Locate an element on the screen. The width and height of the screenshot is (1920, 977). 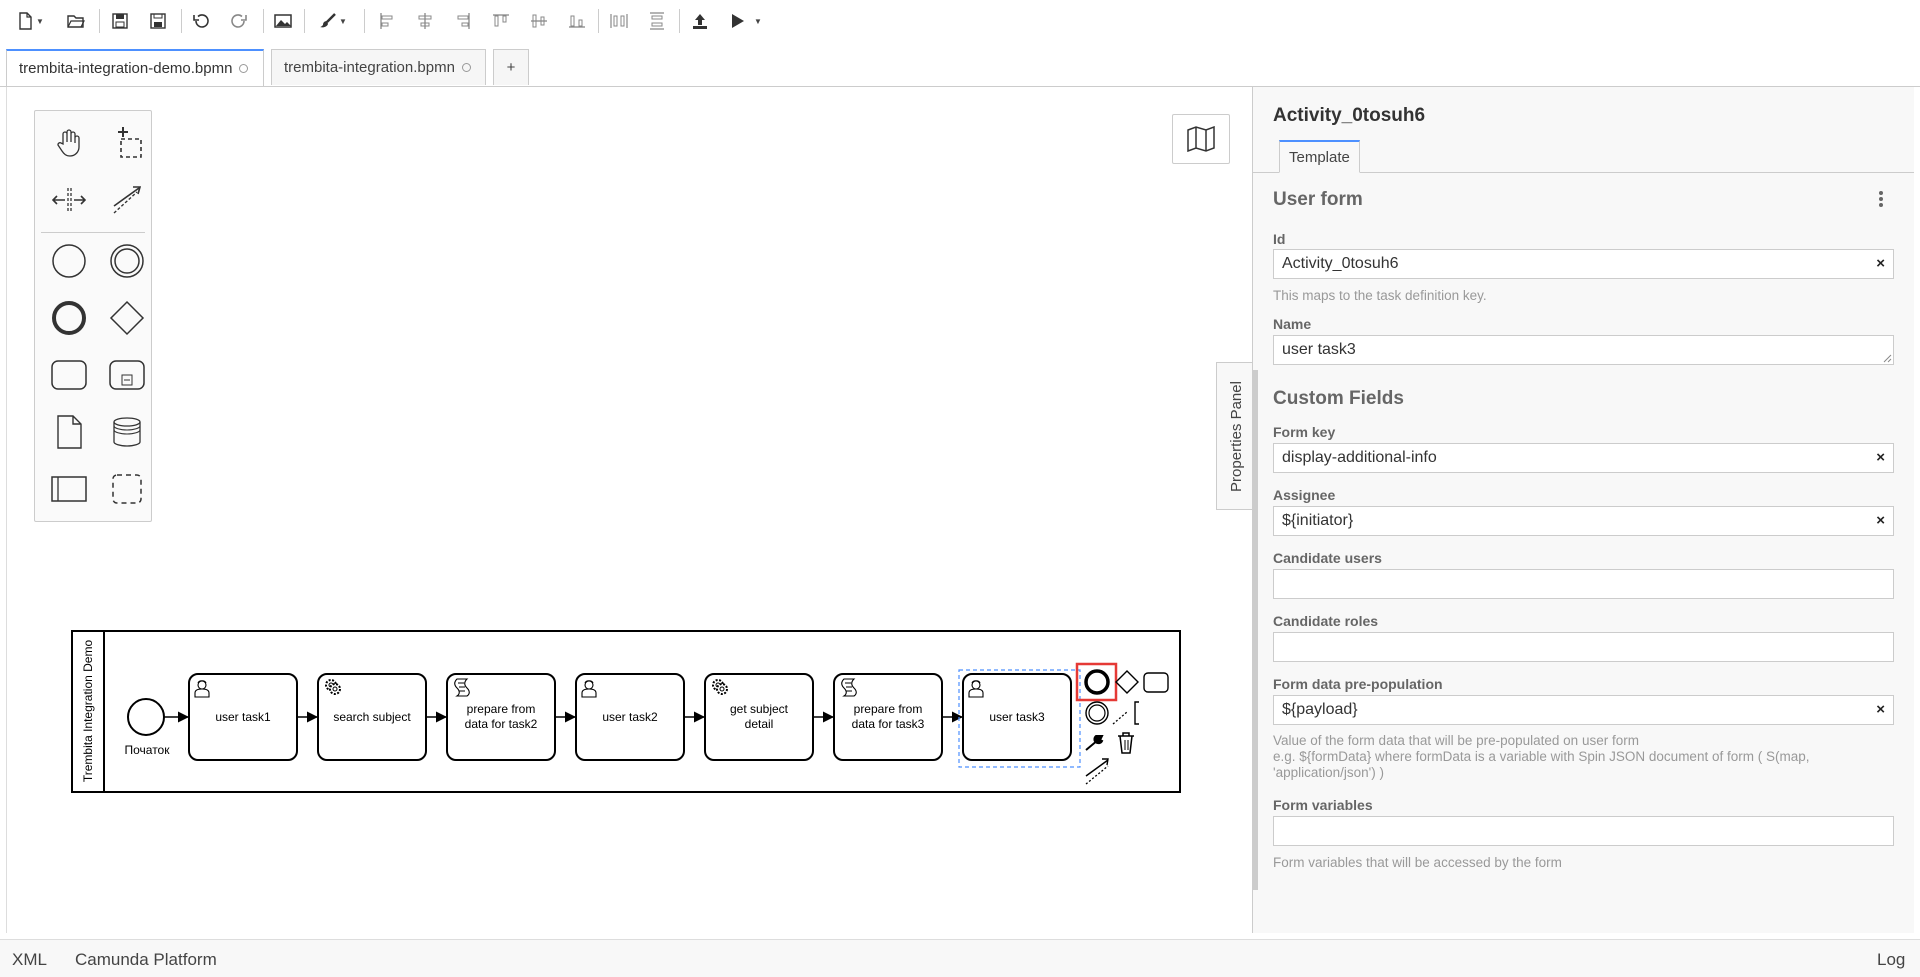
properties-panel-toggle-label: Properties Panel is located at coordinates (1236, 436).